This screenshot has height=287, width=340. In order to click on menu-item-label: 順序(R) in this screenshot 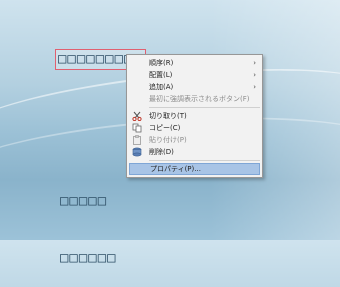, I will do `click(161, 63)`.